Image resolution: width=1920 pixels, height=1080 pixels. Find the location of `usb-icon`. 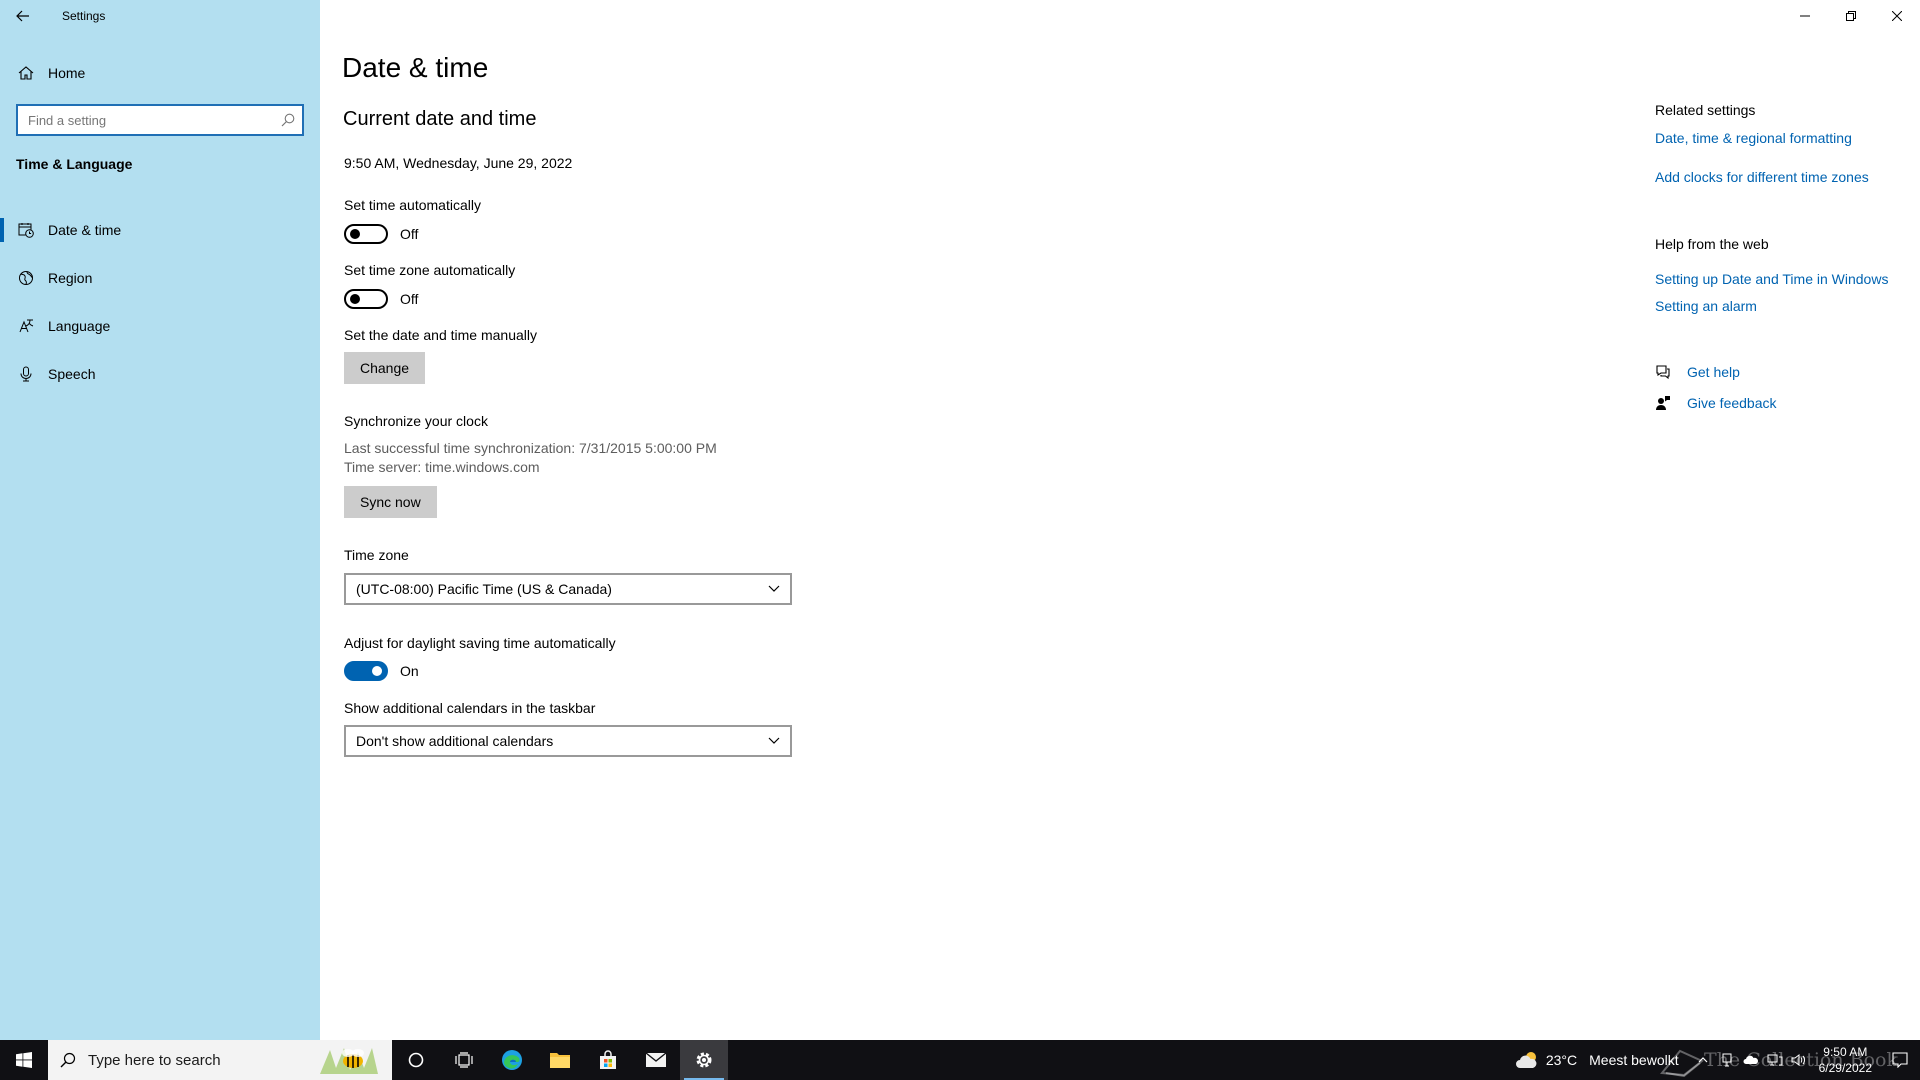

usb-icon is located at coordinates (1727, 1060).